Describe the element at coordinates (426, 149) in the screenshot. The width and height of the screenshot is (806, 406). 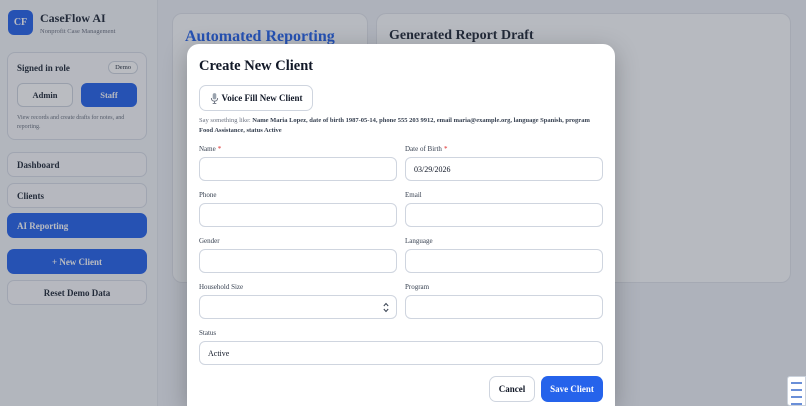
I see `dob-label: Date of Birth *` at that location.